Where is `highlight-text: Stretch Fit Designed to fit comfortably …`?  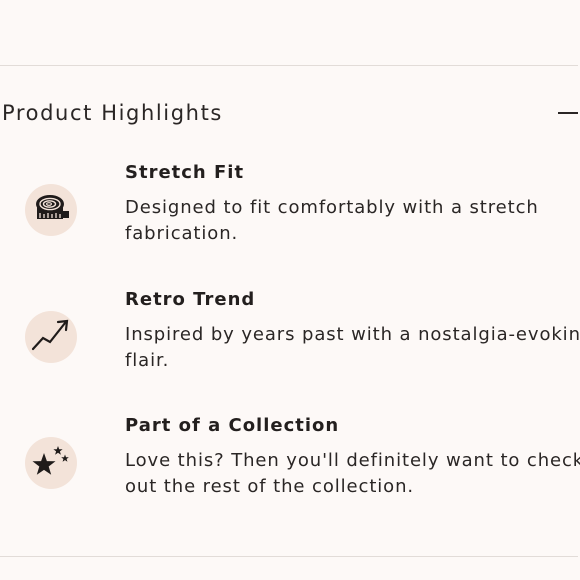
highlight-text: Stretch Fit Designed to fit comfortably … is located at coordinates (352, 203).